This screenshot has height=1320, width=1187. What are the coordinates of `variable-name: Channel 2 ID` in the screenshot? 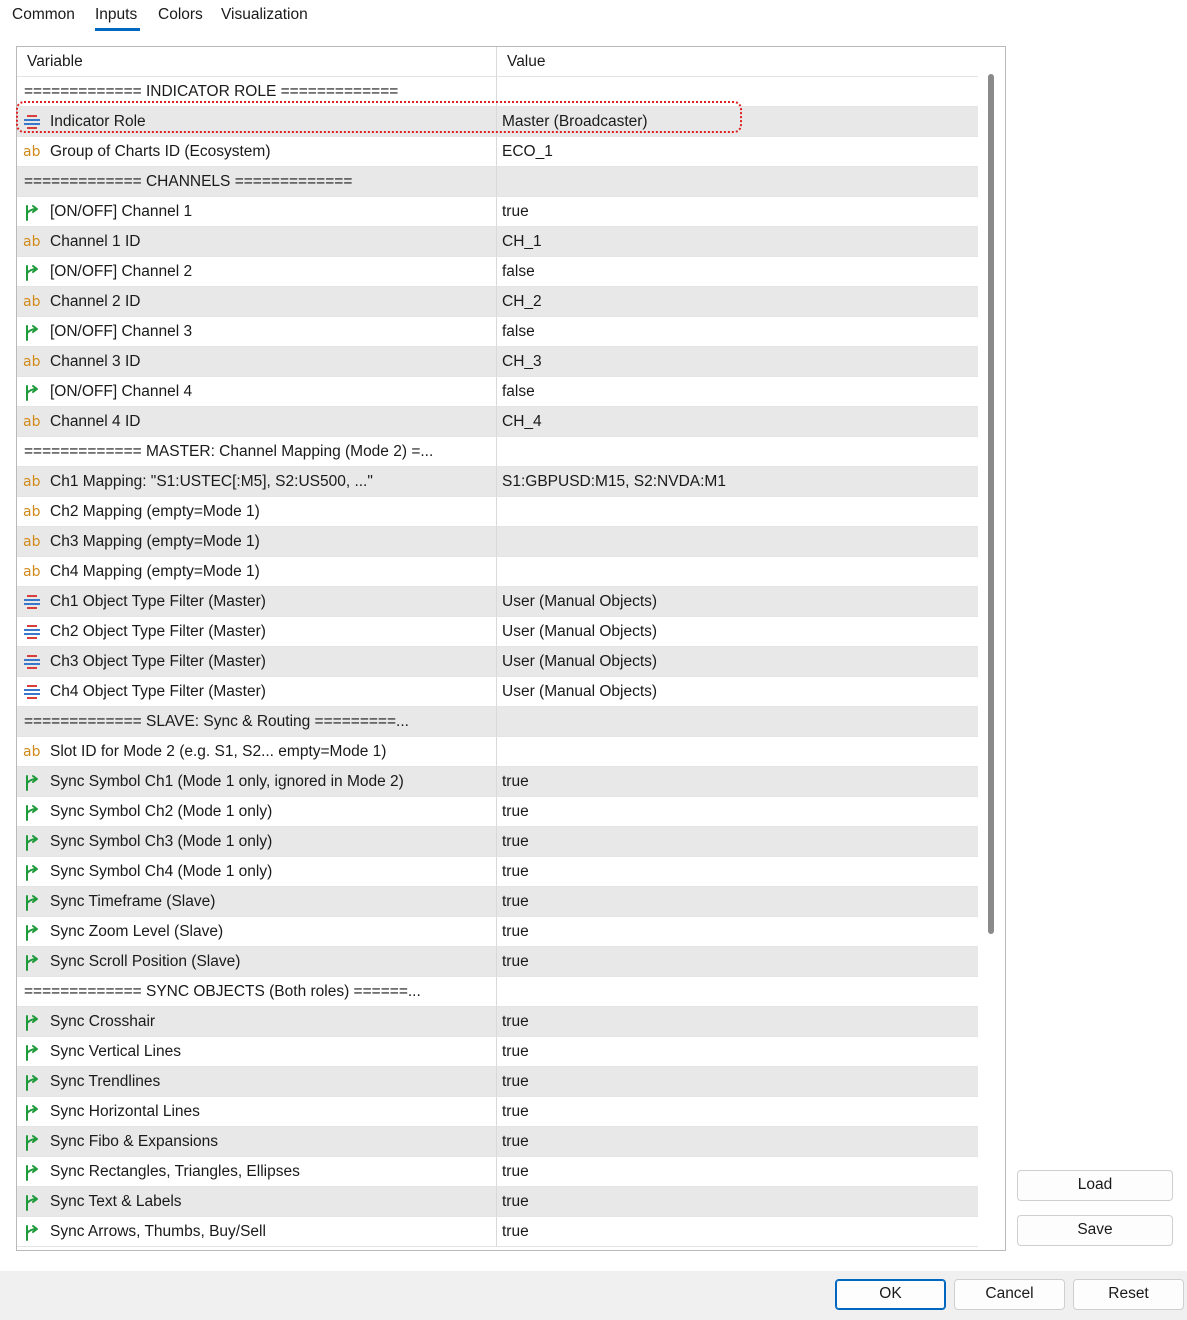 It's located at (95, 301).